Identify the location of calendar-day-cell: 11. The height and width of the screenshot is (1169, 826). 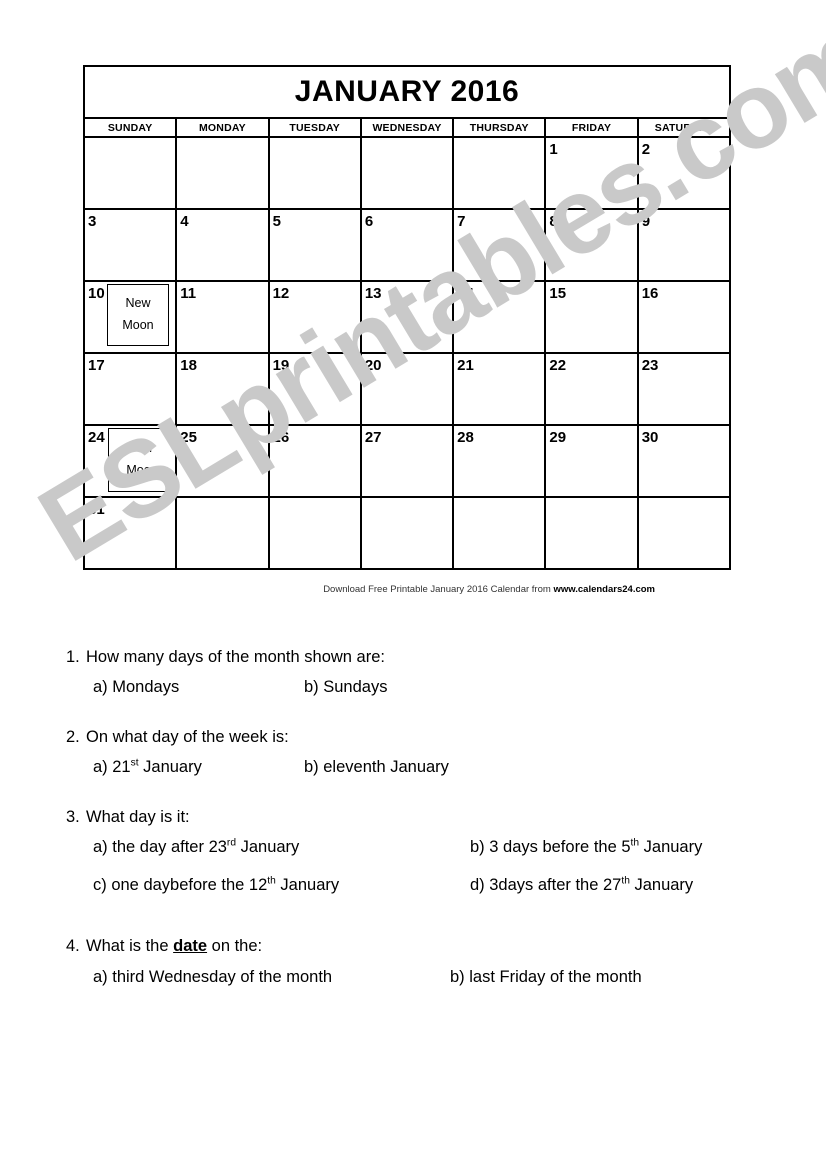
(222, 317).